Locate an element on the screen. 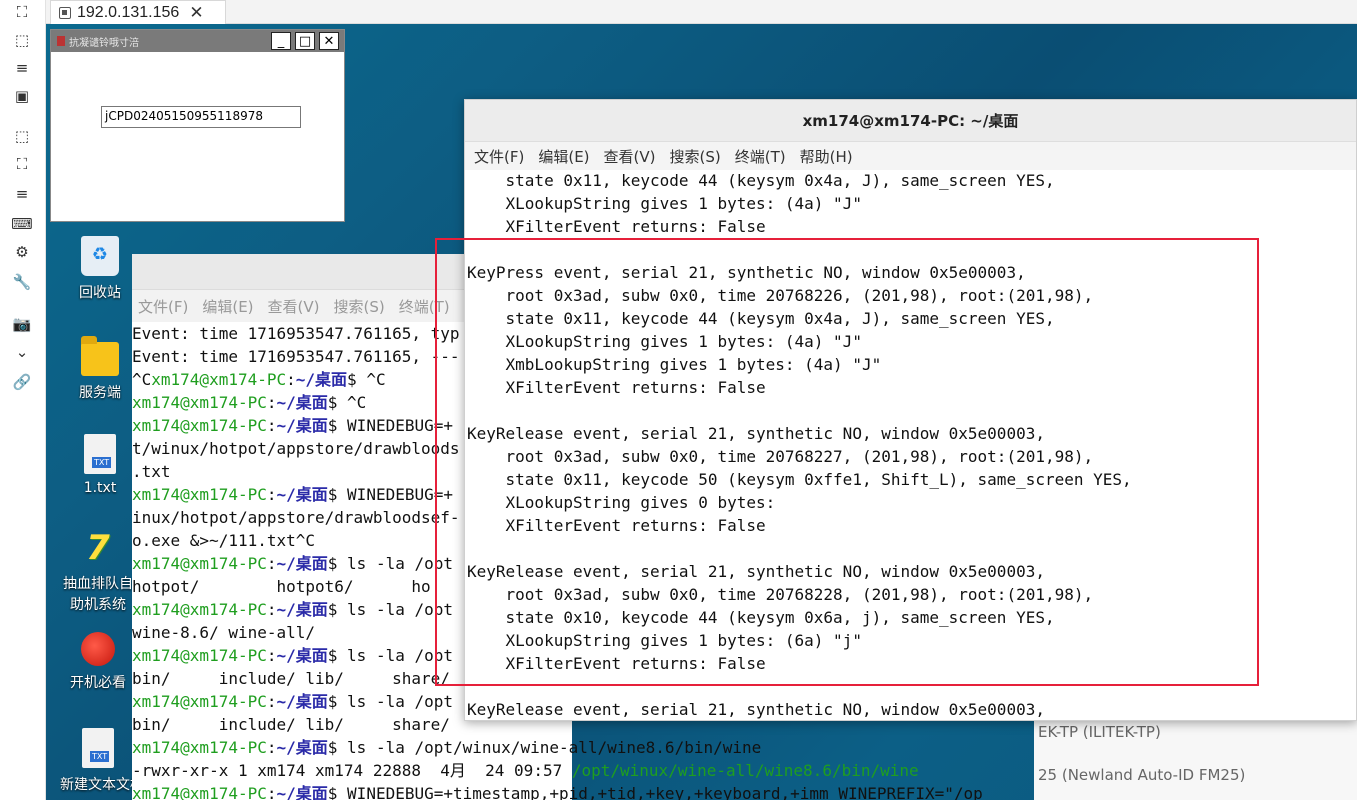 Image resolution: width=1357 pixels, height=800 pixels. desktop-icon-label: 服务端 is located at coordinates (100, 393).